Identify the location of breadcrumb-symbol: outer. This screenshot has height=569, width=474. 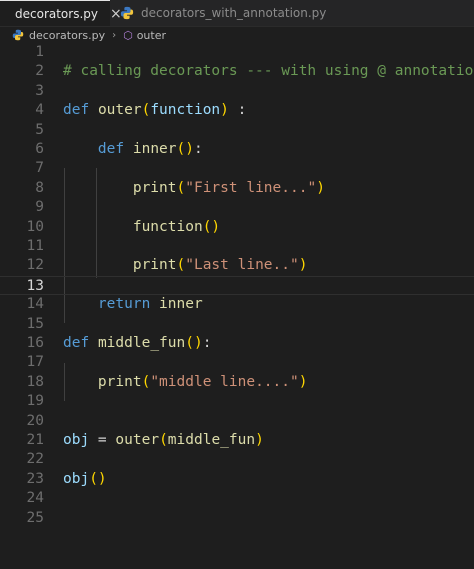
(151, 35).